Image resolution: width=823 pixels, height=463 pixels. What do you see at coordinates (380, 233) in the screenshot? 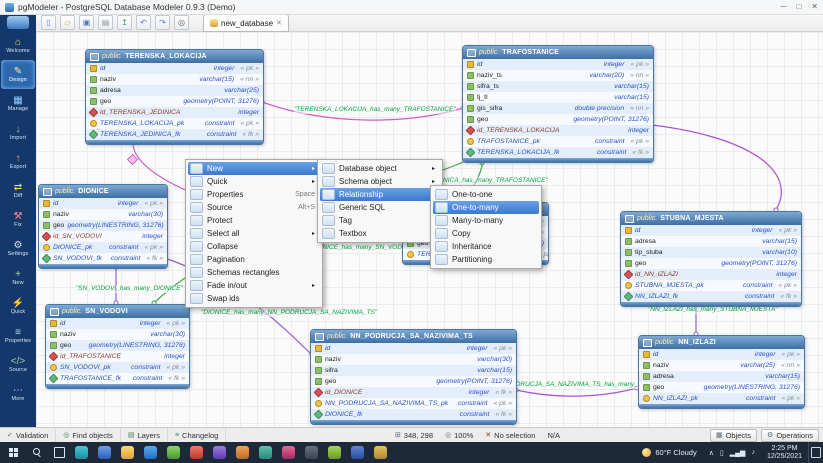
I see `menu-item-textbox: Textbox` at bounding box center [380, 233].